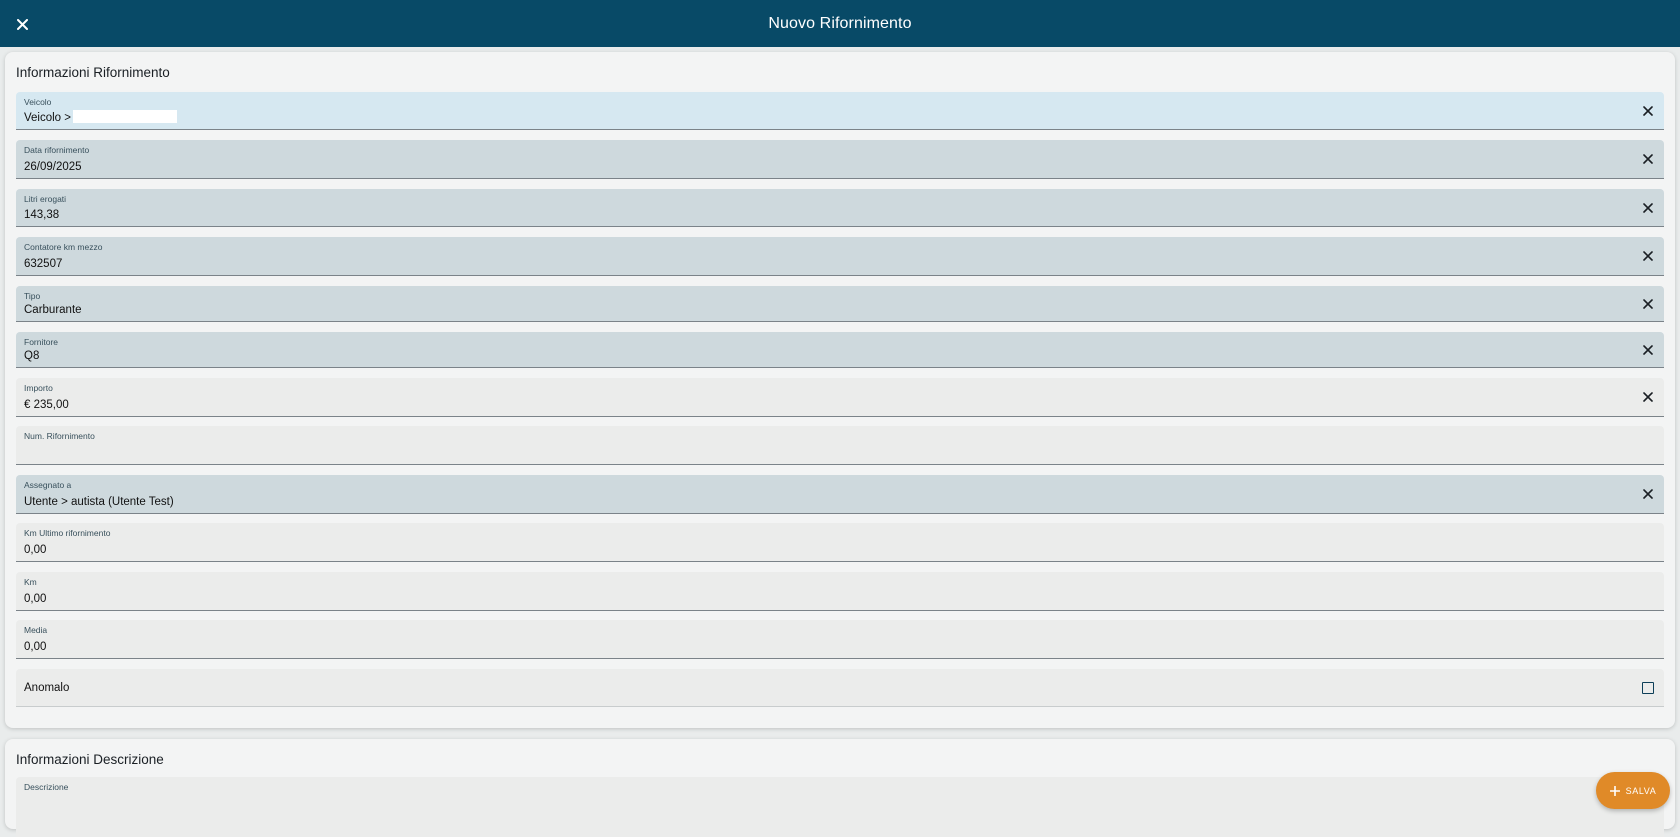 Image resolution: width=1680 pixels, height=837 pixels. I want to click on km-ultimo-rifornimento-label: Km Ultimo rifornimento, so click(67, 533).